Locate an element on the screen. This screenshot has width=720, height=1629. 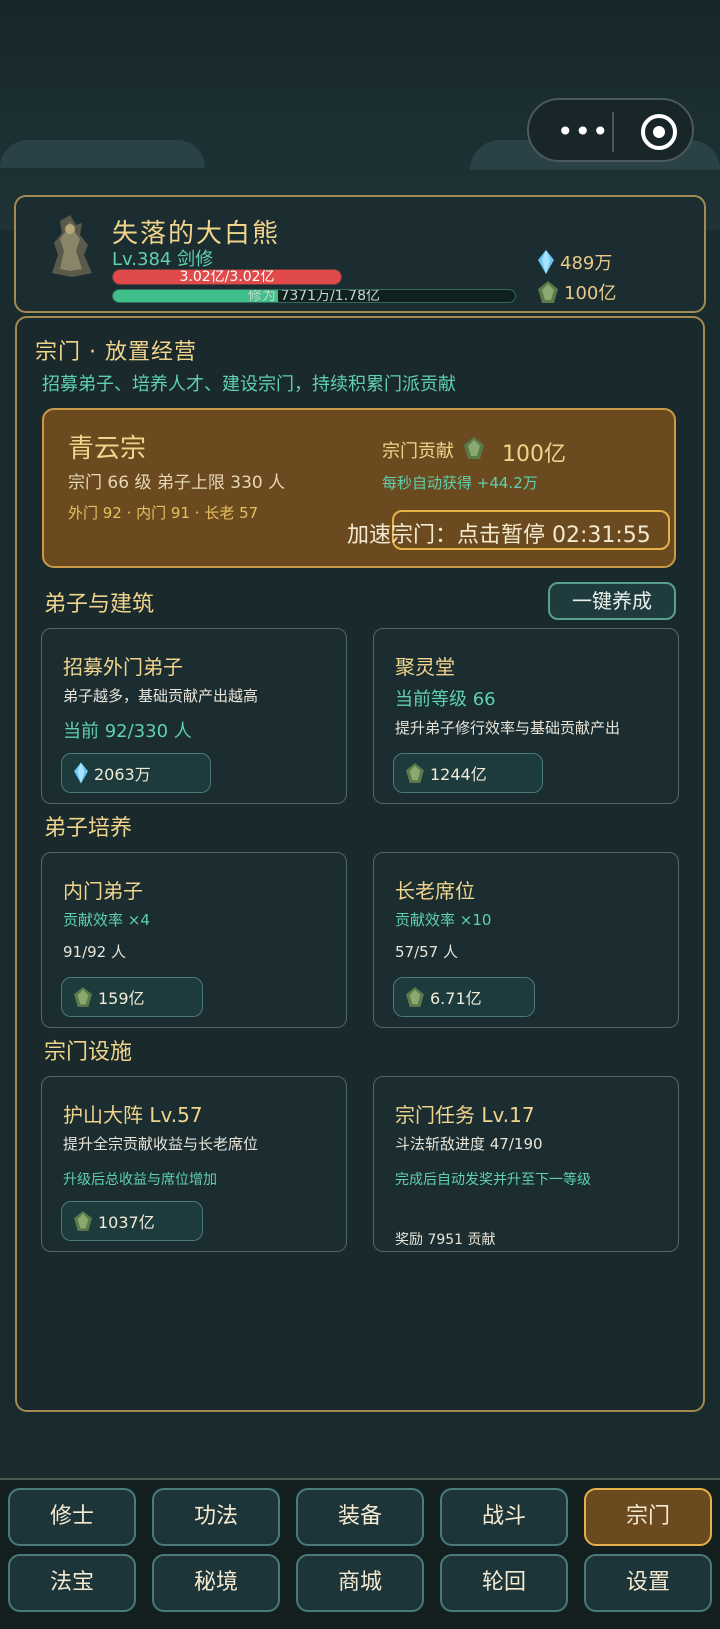
cloud-decoration is located at coordinates (102, 154).